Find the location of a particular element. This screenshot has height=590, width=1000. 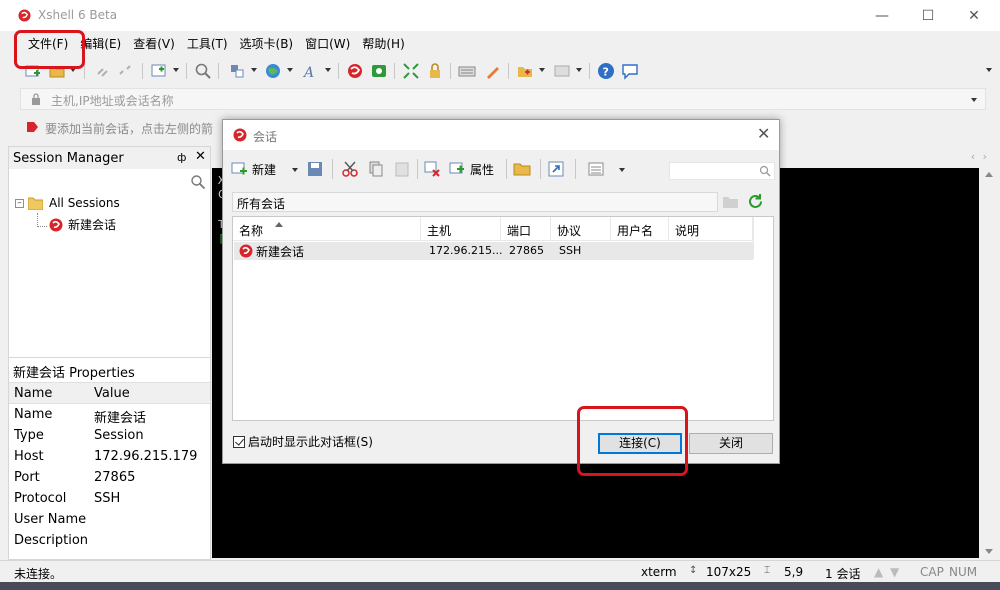

new-session-icon is located at coordinates (33, 71).